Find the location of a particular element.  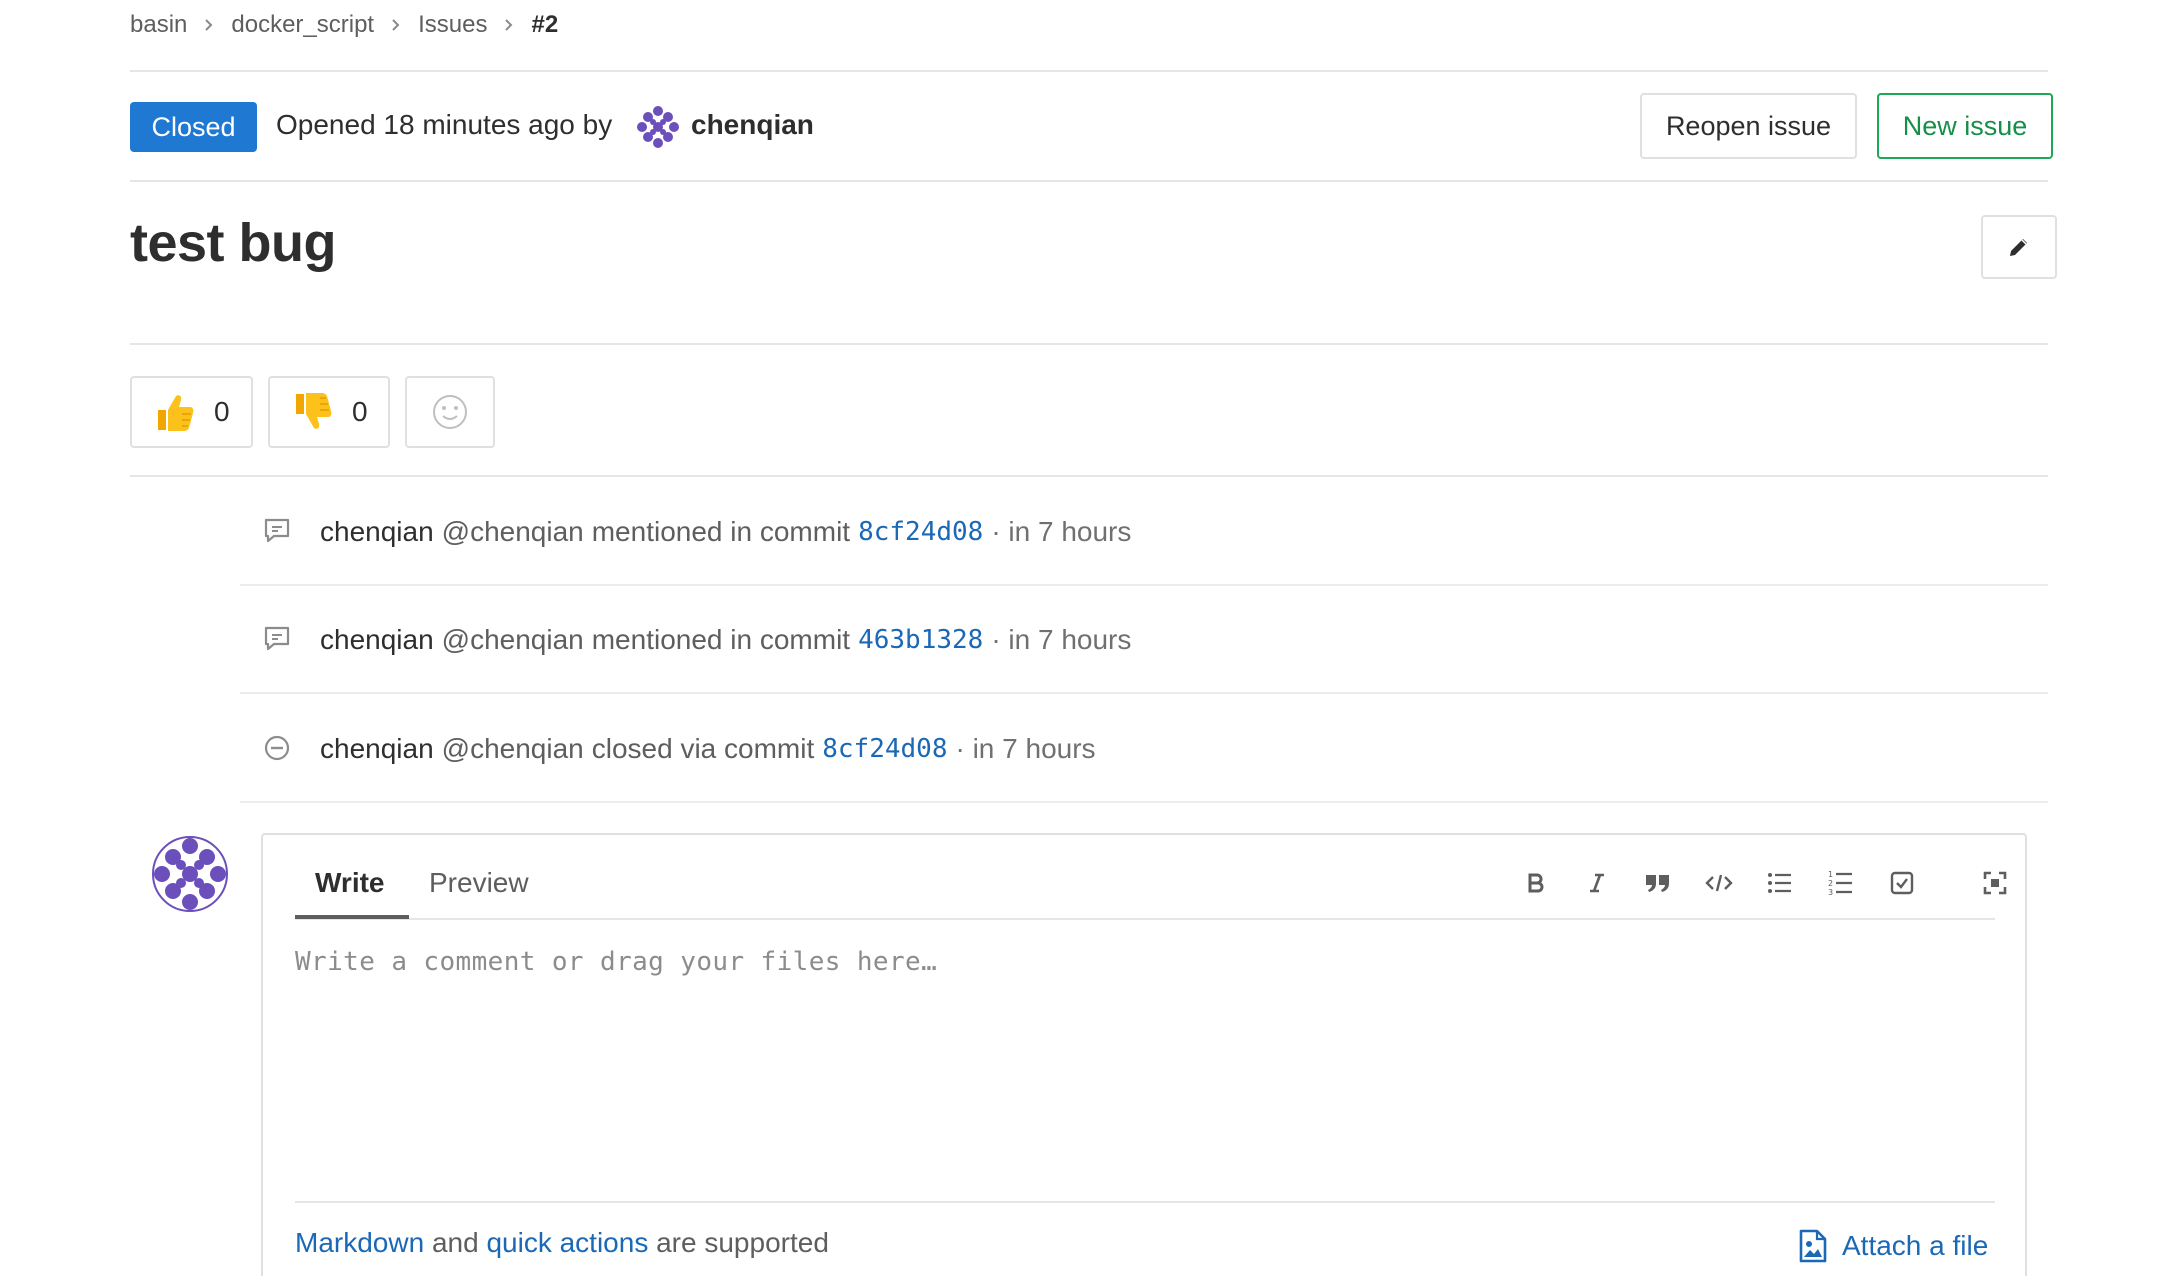

new-issue-button: New issue is located at coordinates (1965, 126).